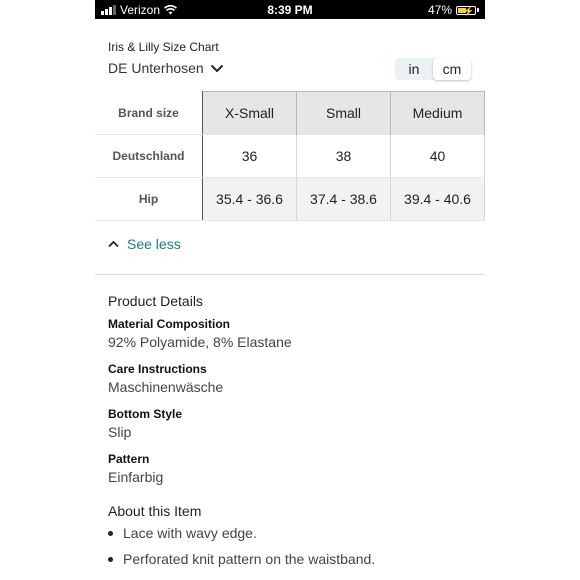  I want to click on chevron-down-icon, so click(216, 68).